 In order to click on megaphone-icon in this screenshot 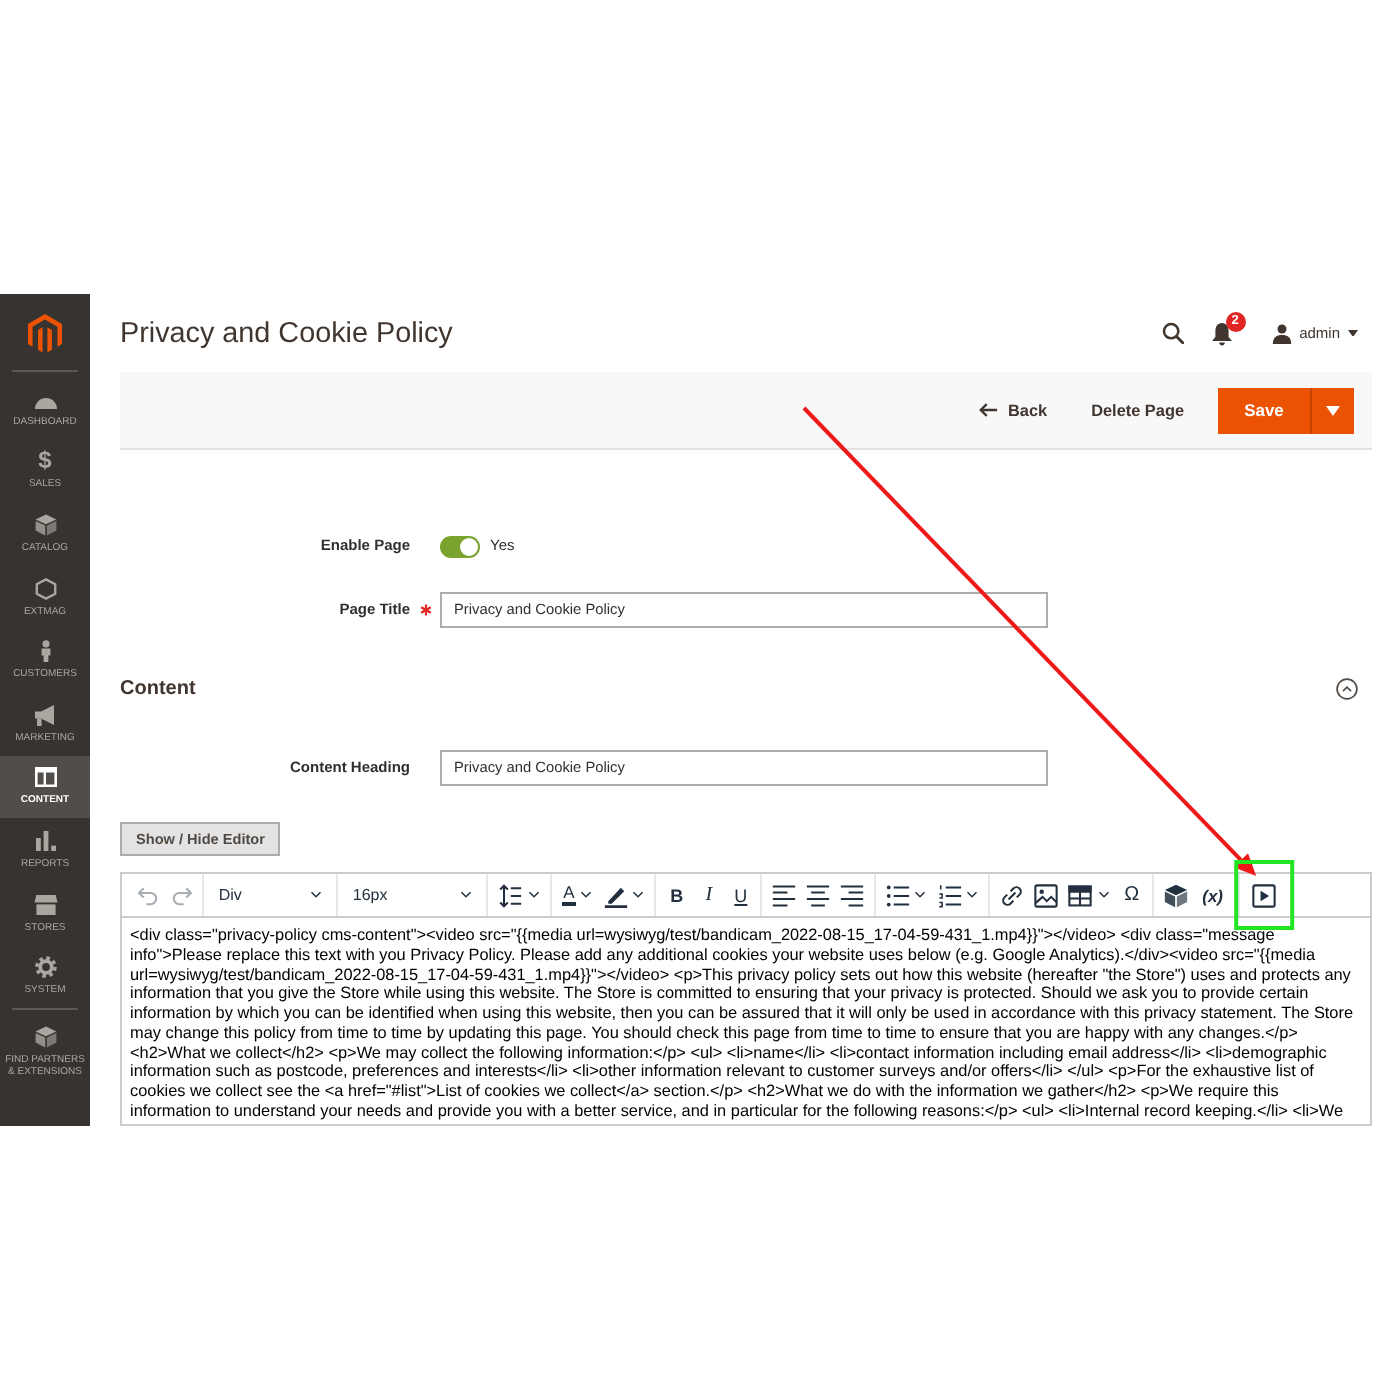, I will do `click(45, 714)`.